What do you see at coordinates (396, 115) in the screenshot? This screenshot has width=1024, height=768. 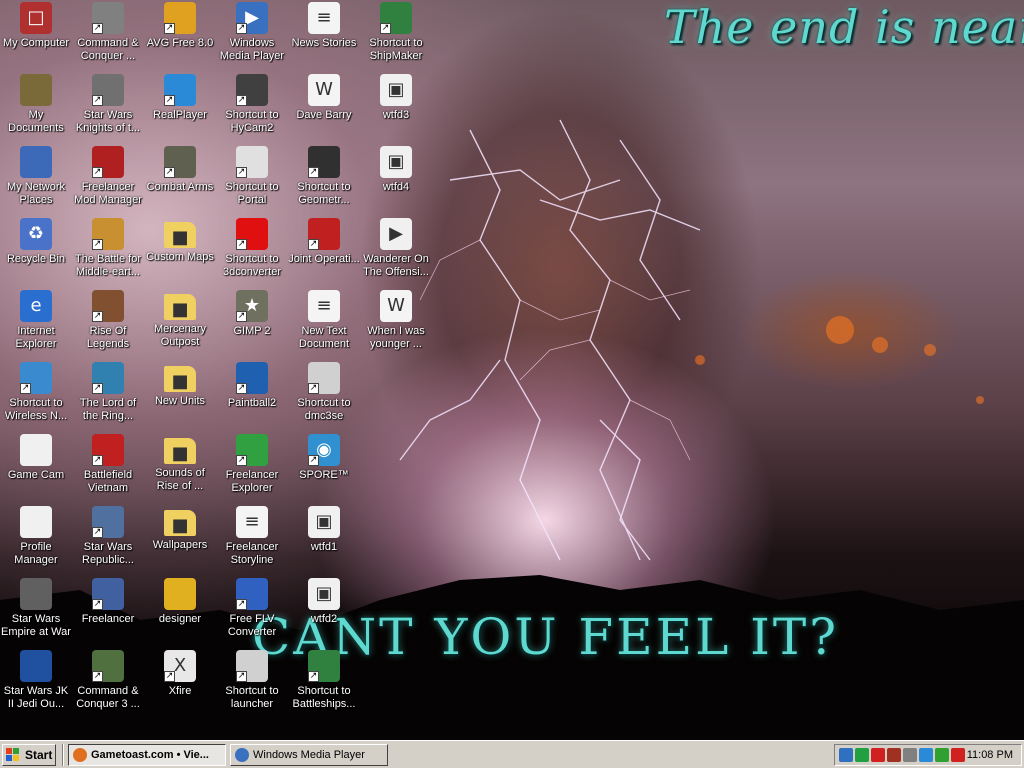 I see `desktop-icon-label: wtfd3` at bounding box center [396, 115].